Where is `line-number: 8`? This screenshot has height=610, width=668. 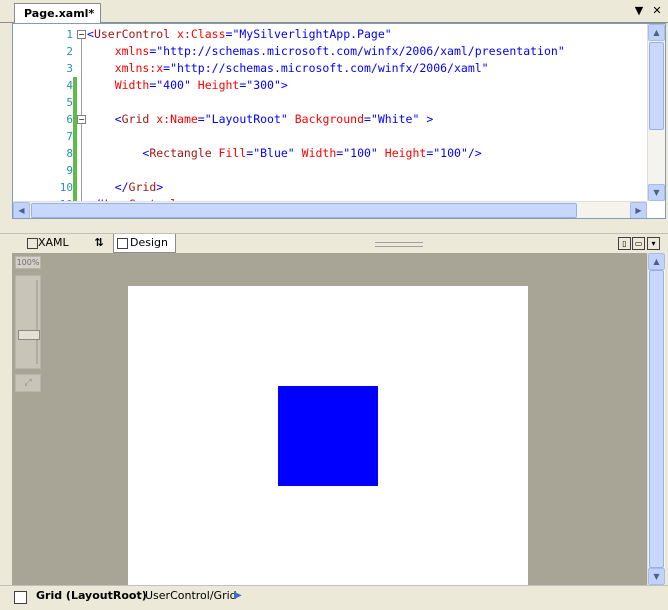
line-number: 8 is located at coordinates (69, 153).